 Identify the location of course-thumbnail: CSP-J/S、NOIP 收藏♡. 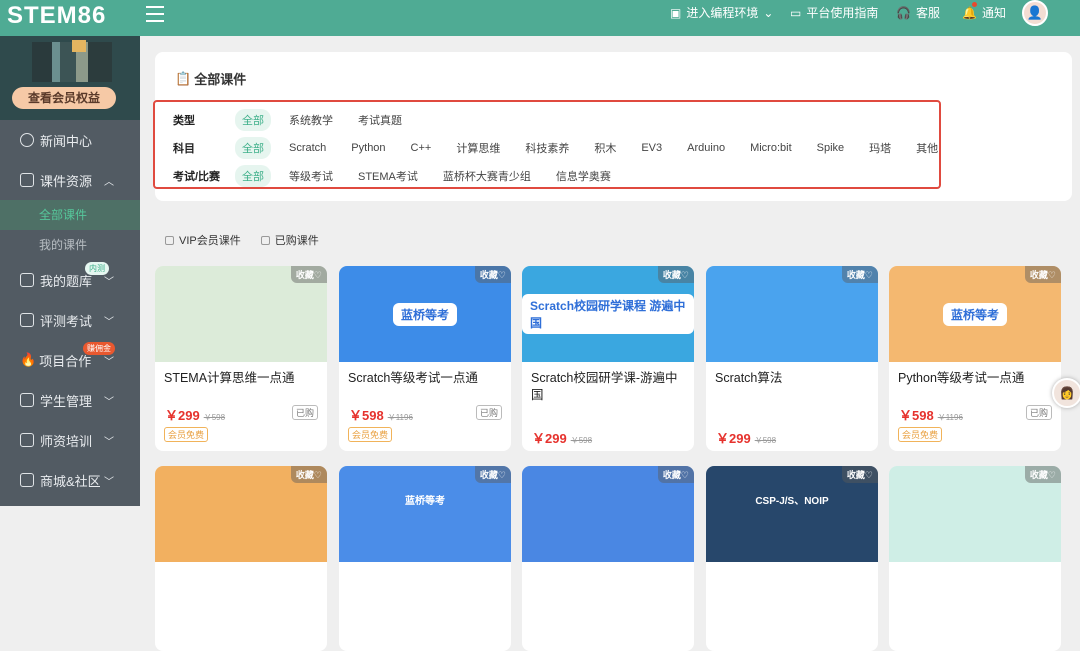
(792, 514).